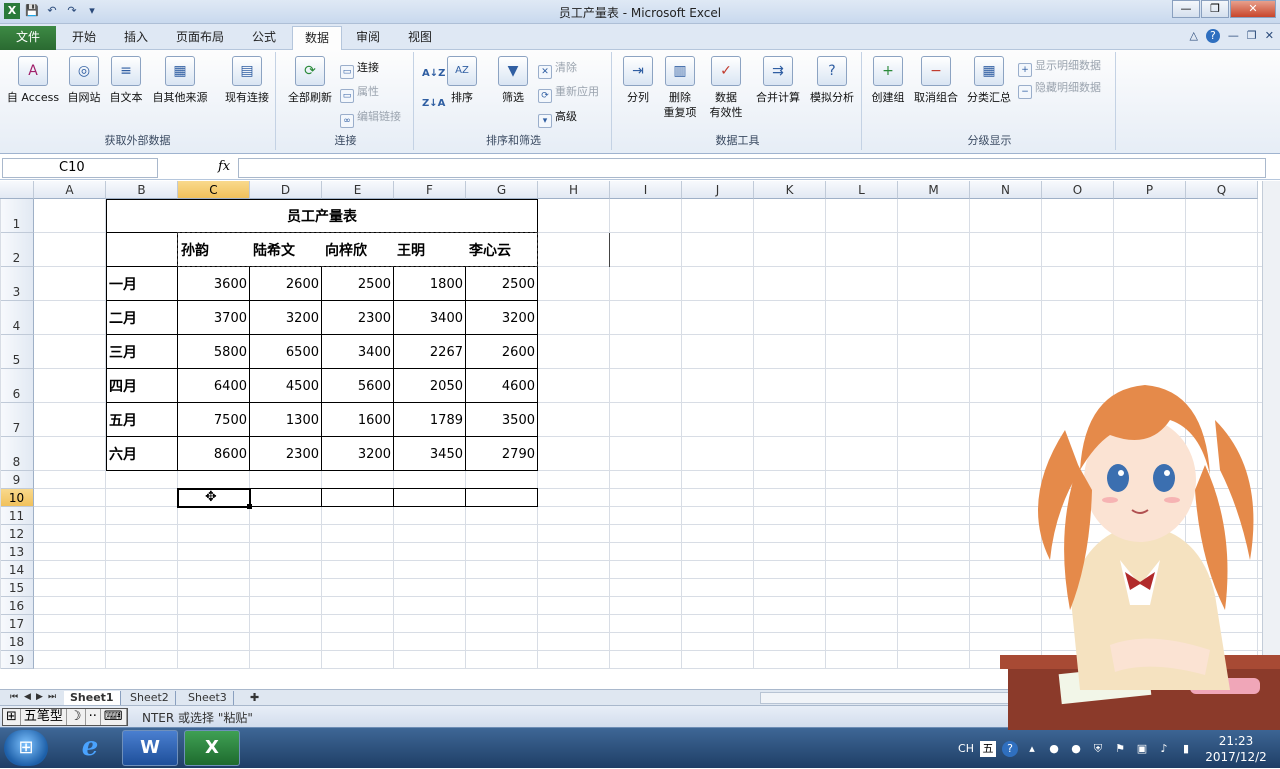 Image resolution: width=1280 pixels, height=769 pixels. I want to click on refresh-all-button: ⟳ 全部刷新, so click(310, 80).